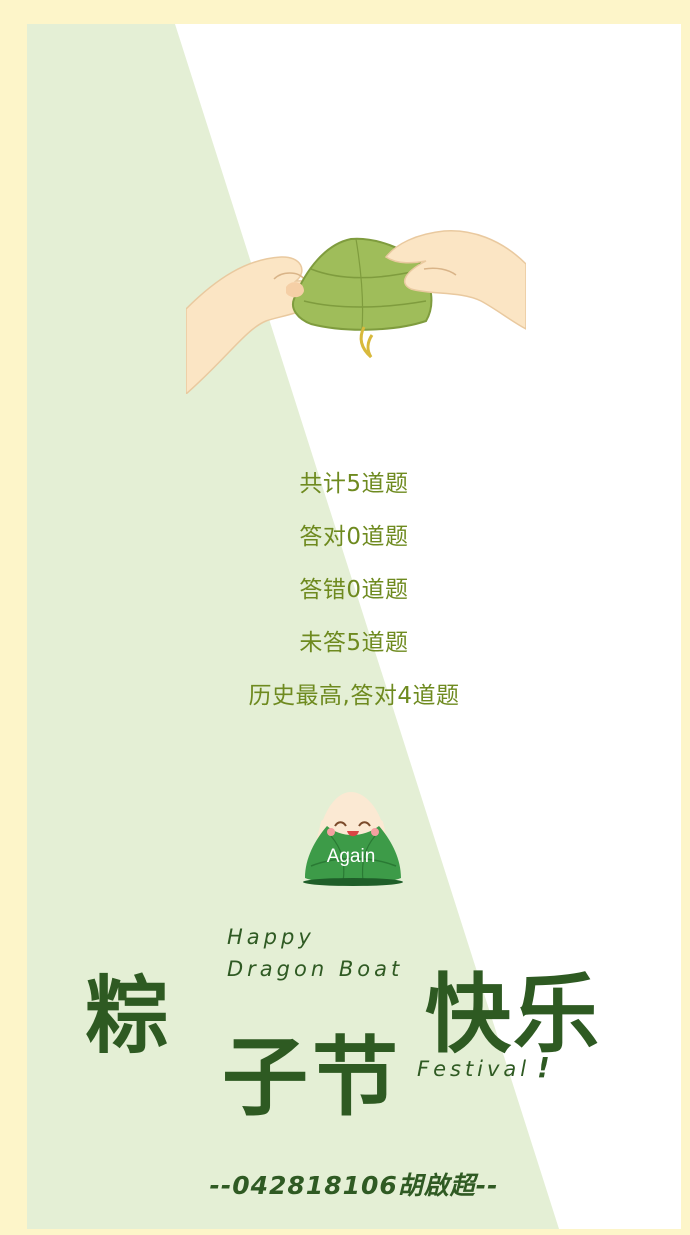  Describe the element at coordinates (513, 1014) in the screenshot. I see `title-kuaile-chars: 快乐` at that location.